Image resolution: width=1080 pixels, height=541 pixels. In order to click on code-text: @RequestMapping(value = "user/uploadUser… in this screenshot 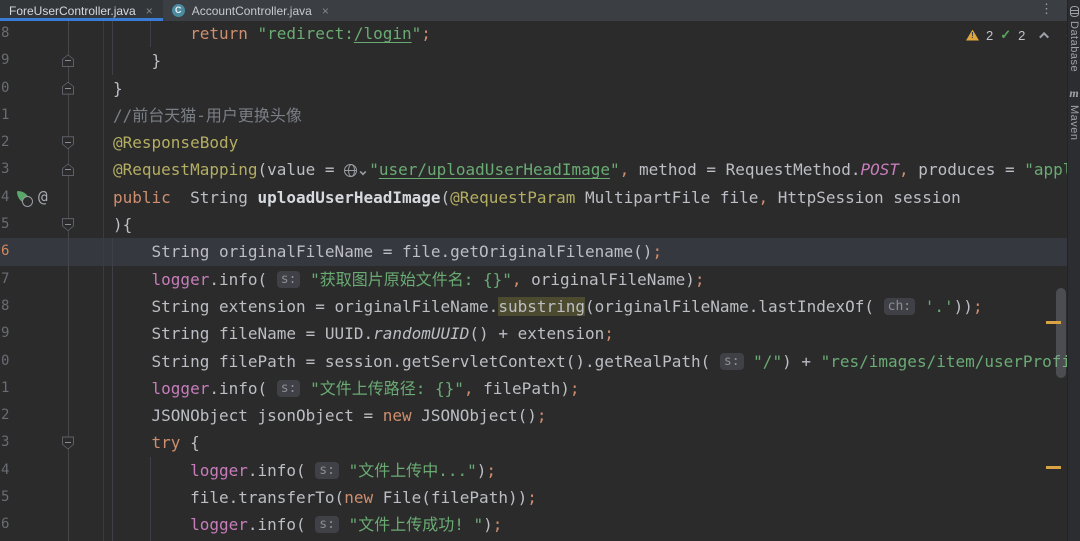, I will do `click(590, 169)`.